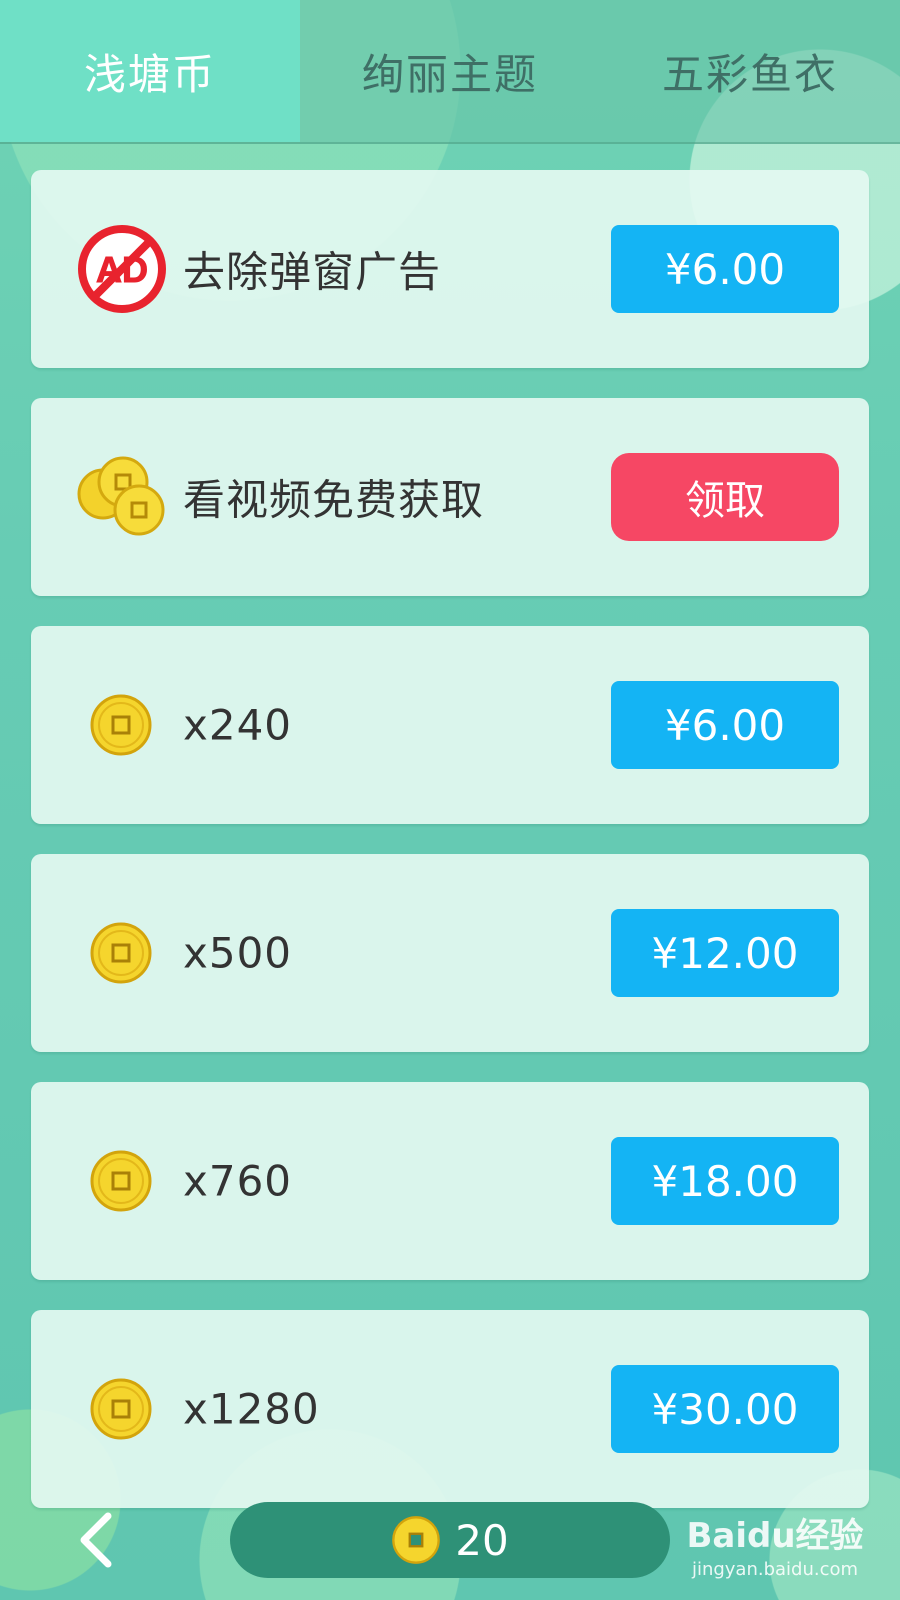  What do you see at coordinates (150, 71) in the screenshot?
I see `tab-pond-coins: 浅塘币` at bounding box center [150, 71].